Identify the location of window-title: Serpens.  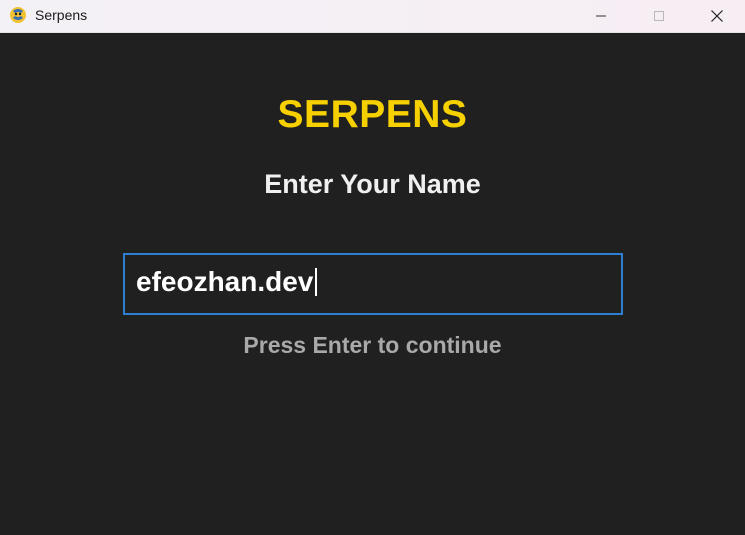
(61, 15).